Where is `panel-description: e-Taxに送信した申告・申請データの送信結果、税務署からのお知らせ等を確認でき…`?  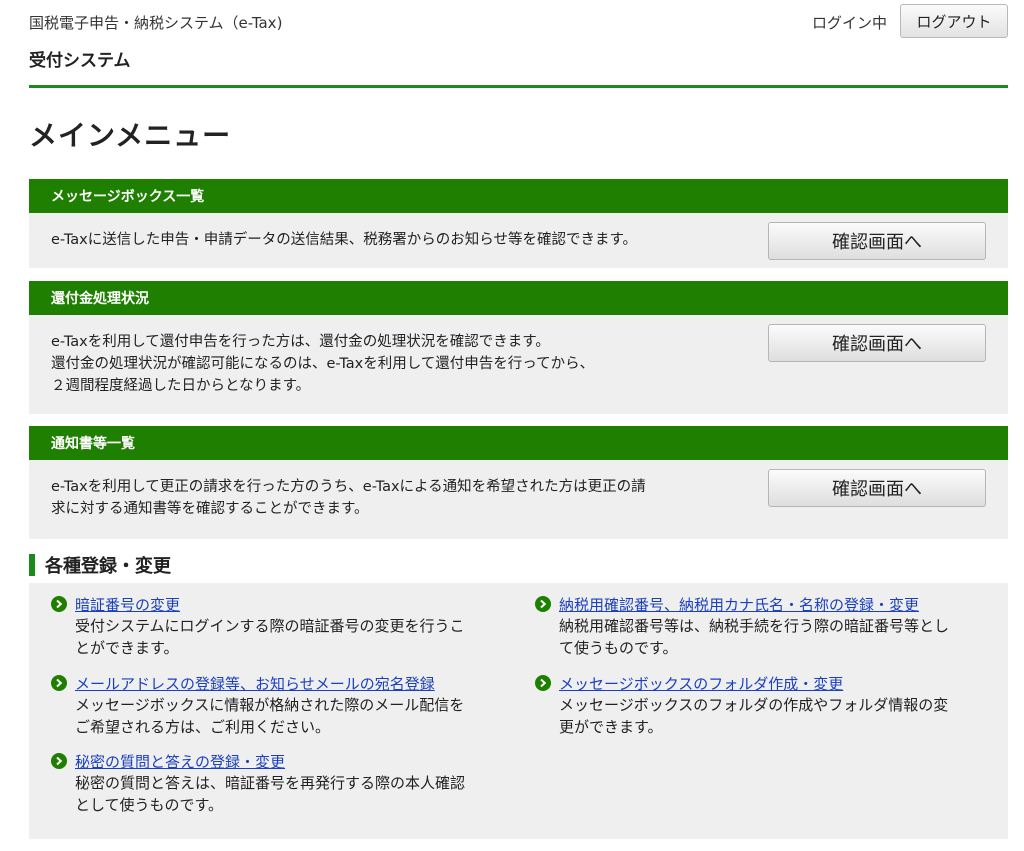
panel-description: e-Taxに送信した申告・申請データの送信結果、税務署からのお知らせ等を確認でき… is located at coordinates (344, 240).